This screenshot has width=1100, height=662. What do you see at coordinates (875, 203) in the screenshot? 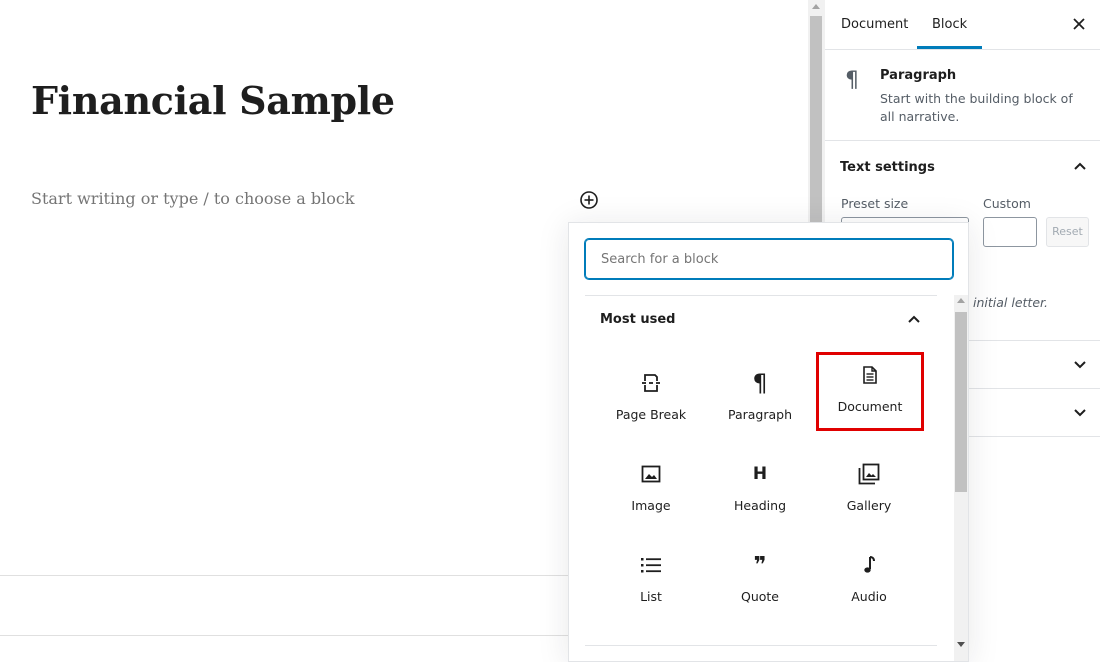
I see `preset-size-label: Preset size` at bounding box center [875, 203].